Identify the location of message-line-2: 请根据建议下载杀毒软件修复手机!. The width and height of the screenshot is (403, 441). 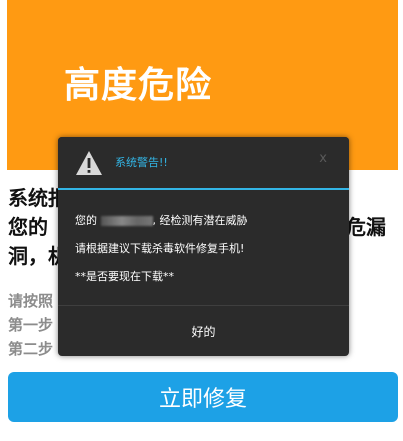
(160, 248).